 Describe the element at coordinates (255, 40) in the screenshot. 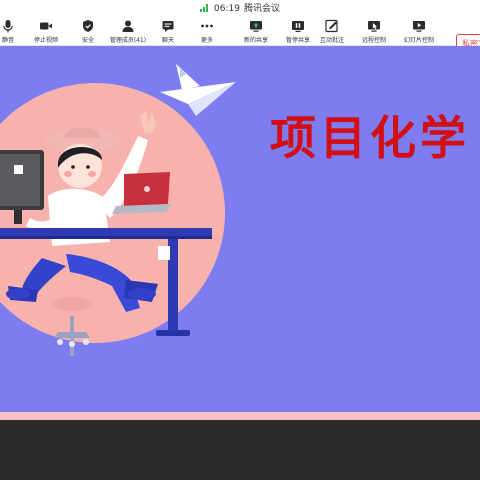

I see `new-share-label: 新的共享` at that location.